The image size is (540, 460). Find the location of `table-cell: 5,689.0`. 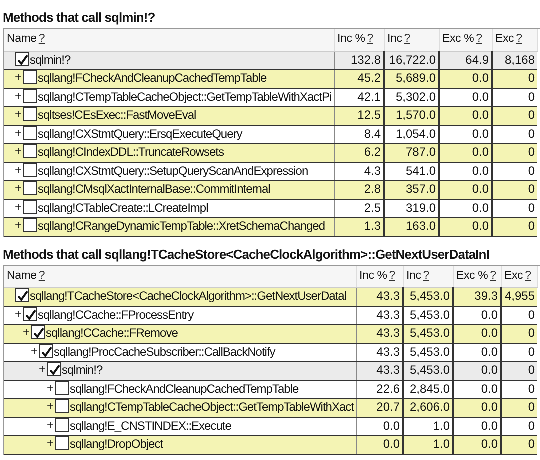

table-cell: 5,689.0 is located at coordinates (411, 79).